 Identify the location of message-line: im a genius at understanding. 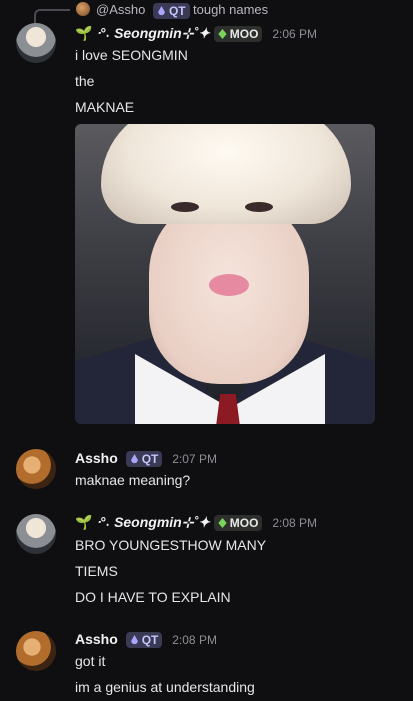
(165, 687).